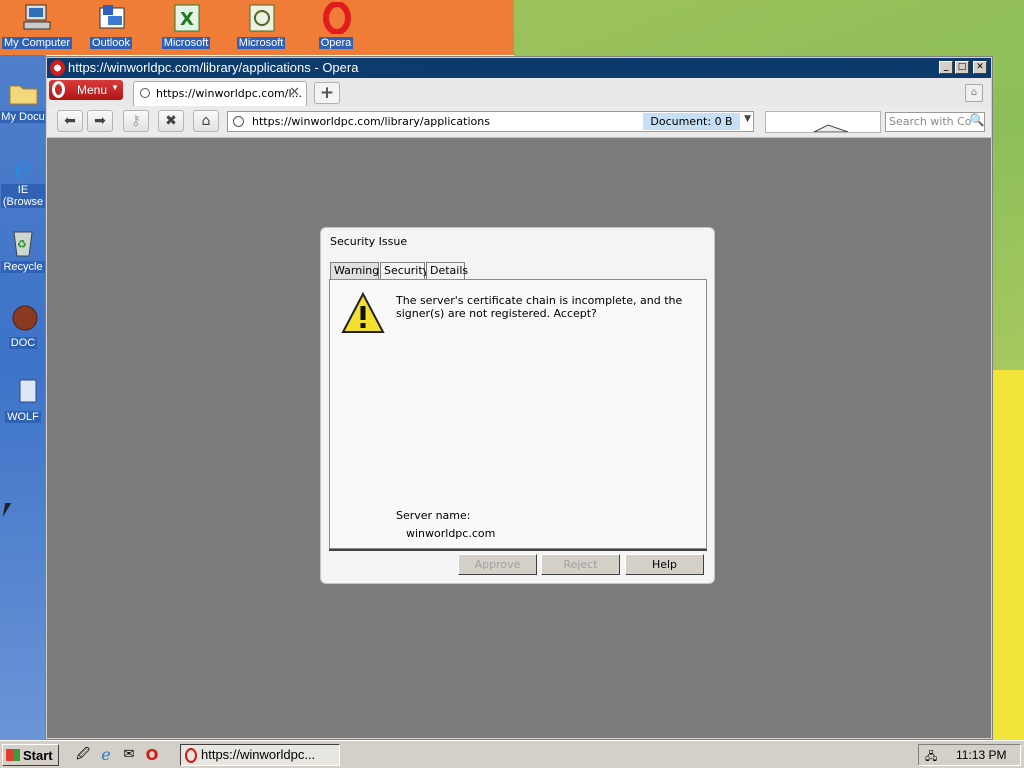 The image size is (1024, 768). I want to click on svg-text: e, so click(23, 166).